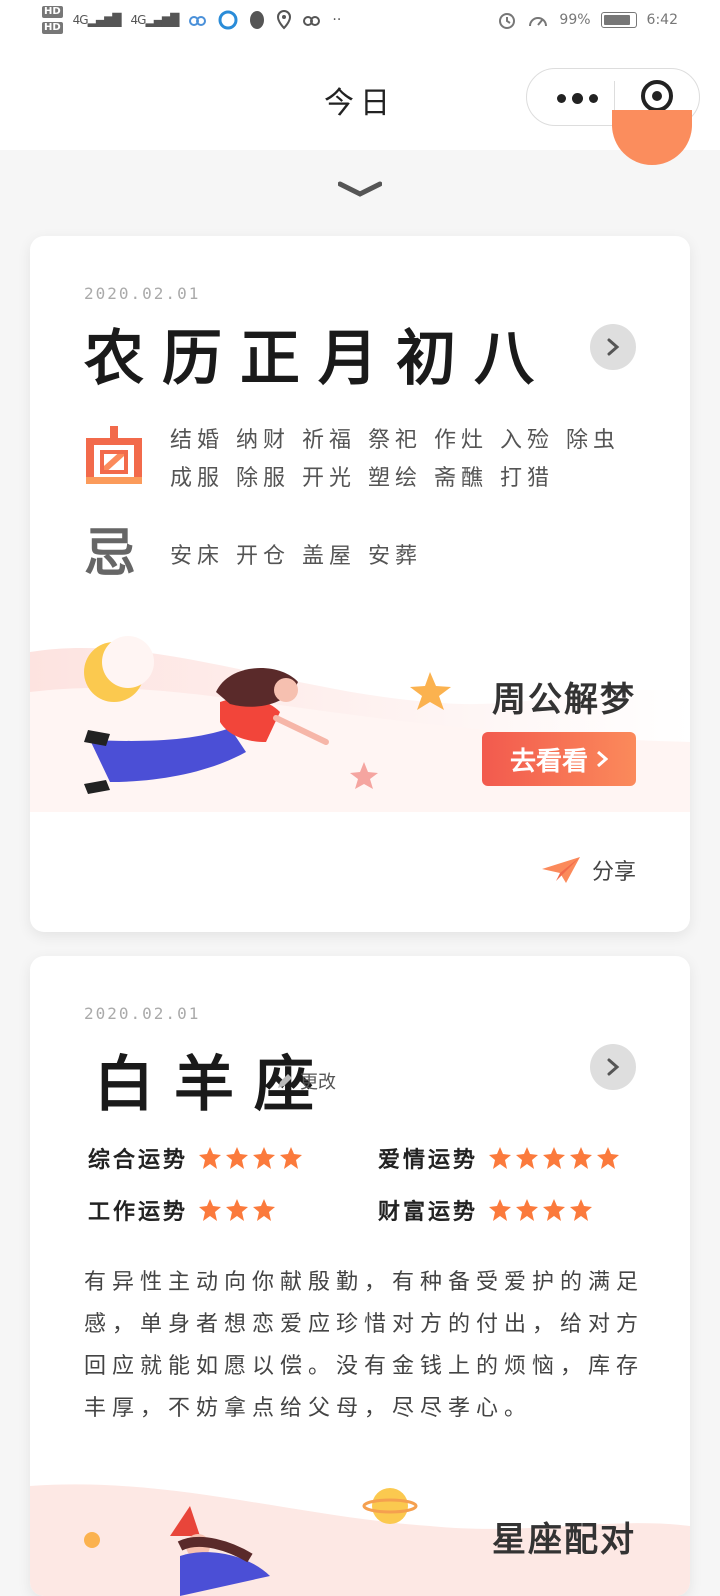 Image resolution: width=720 pixels, height=1596 pixels. Describe the element at coordinates (318, 359) in the screenshot. I see `lunar-date: 农历正月初八` at that location.